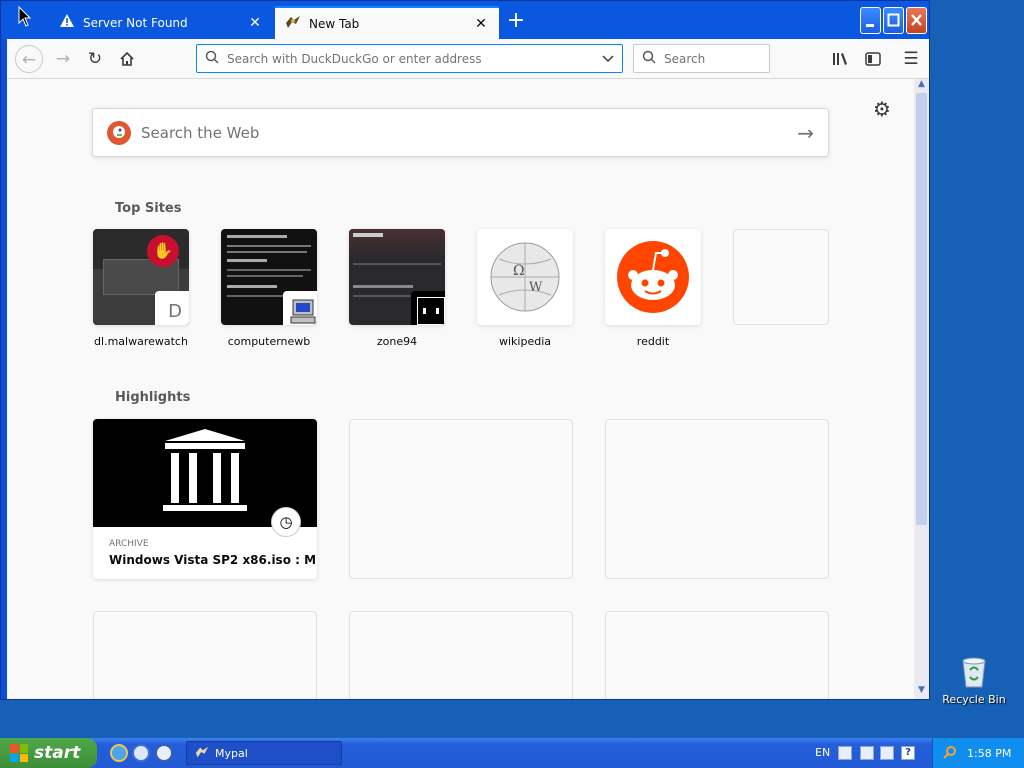  Describe the element at coordinates (67, 22) in the screenshot. I see `warning-icon` at that location.